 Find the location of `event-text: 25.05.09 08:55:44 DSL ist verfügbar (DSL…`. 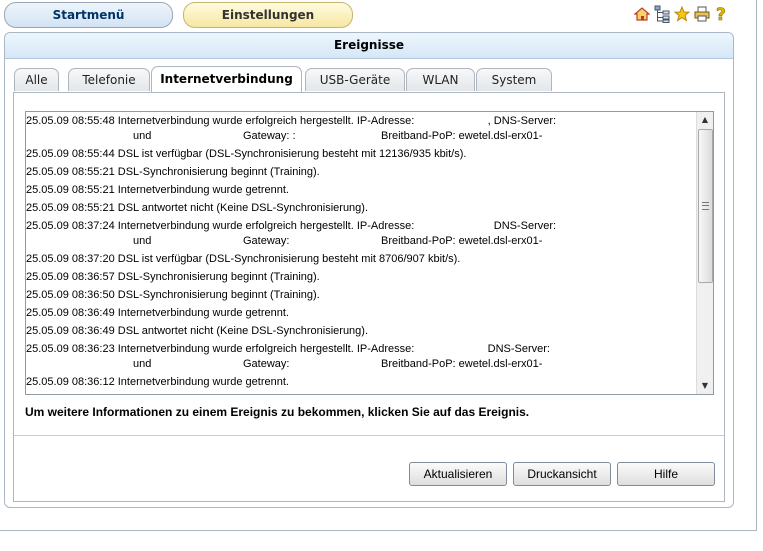

event-text: 25.05.09 08:55:44 DSL ist verfügbar (DSL… is located at coordinates (246, 154).